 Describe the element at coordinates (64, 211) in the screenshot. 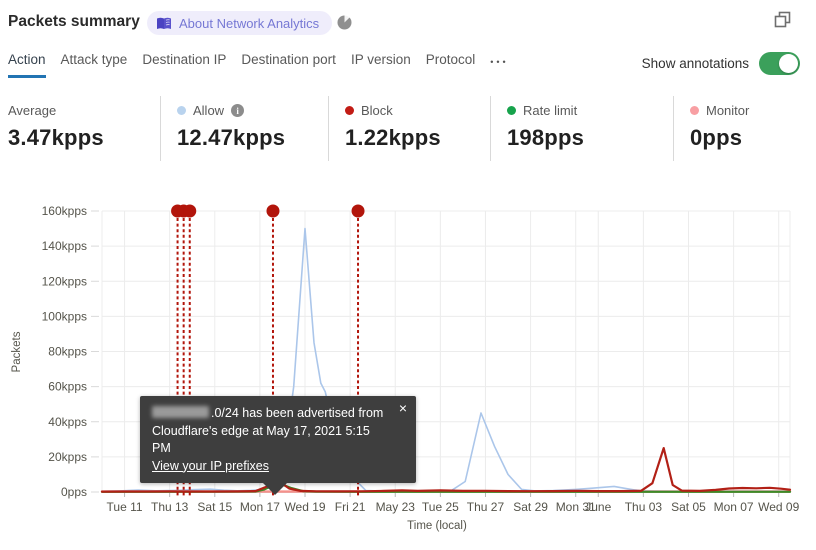

I see `y-tick-label: 160kpps` at that location.